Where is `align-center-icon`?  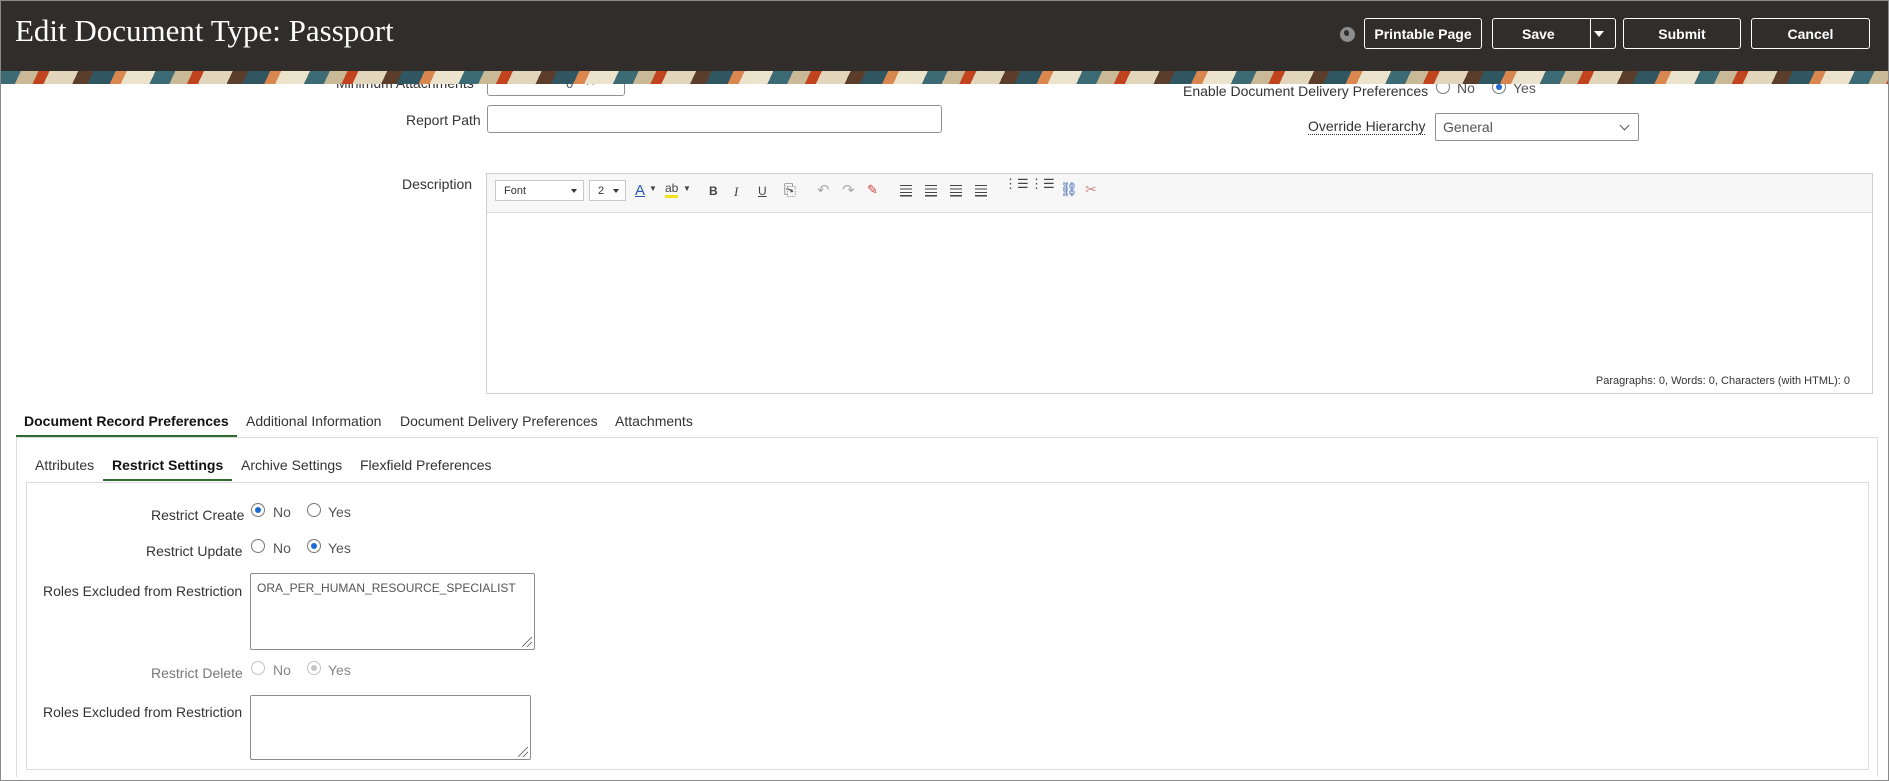 align-center-icon is located at coordinates (931, 191).